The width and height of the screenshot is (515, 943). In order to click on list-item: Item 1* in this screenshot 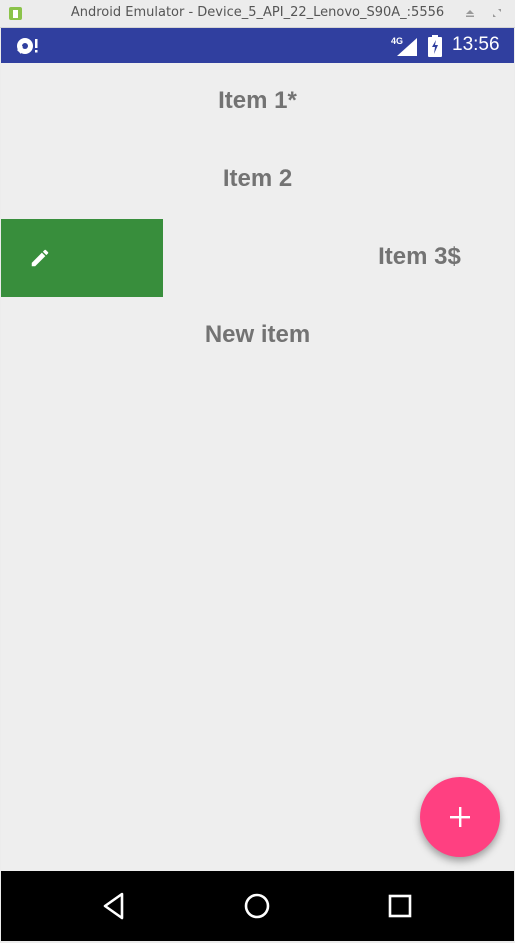, I will do `click(257, 102)`.